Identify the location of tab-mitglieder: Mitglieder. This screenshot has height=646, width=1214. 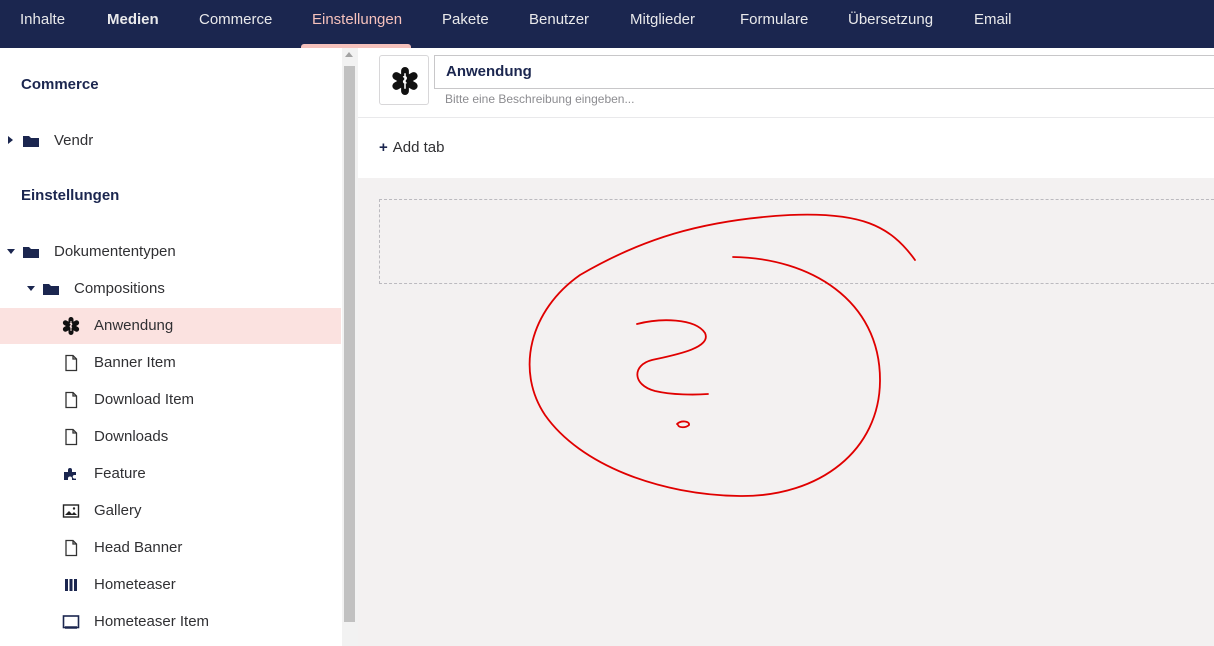
(662, 24).